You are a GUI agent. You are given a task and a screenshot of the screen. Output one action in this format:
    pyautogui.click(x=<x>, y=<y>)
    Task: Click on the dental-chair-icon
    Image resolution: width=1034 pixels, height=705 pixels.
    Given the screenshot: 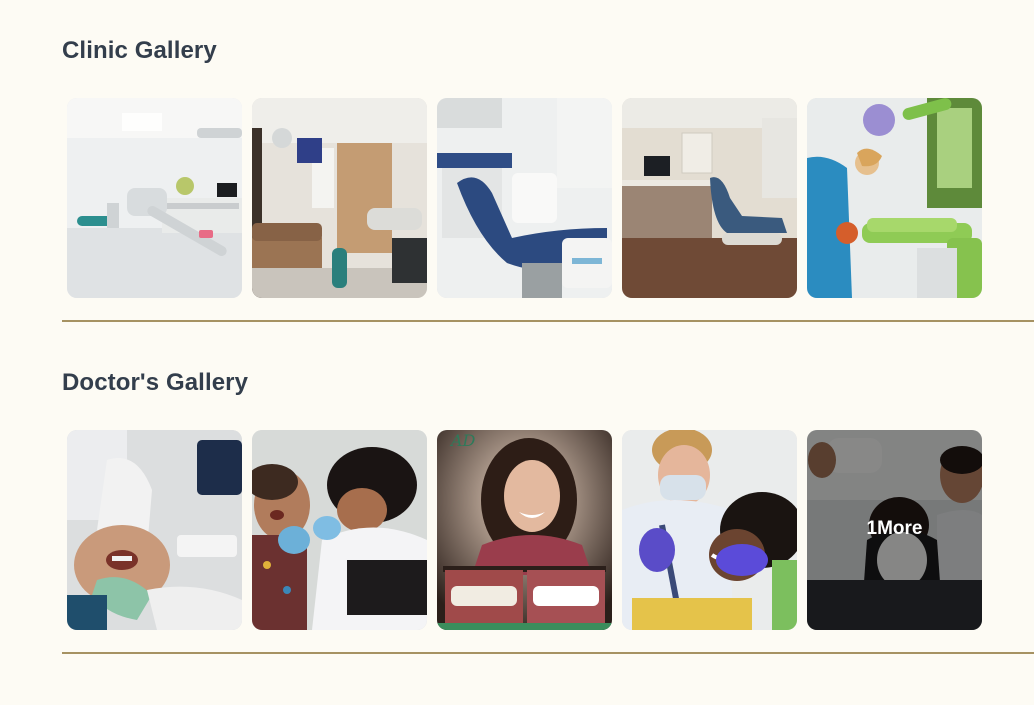 What is the action you would take?
    pyautogui.click(x=524, y=198)
    